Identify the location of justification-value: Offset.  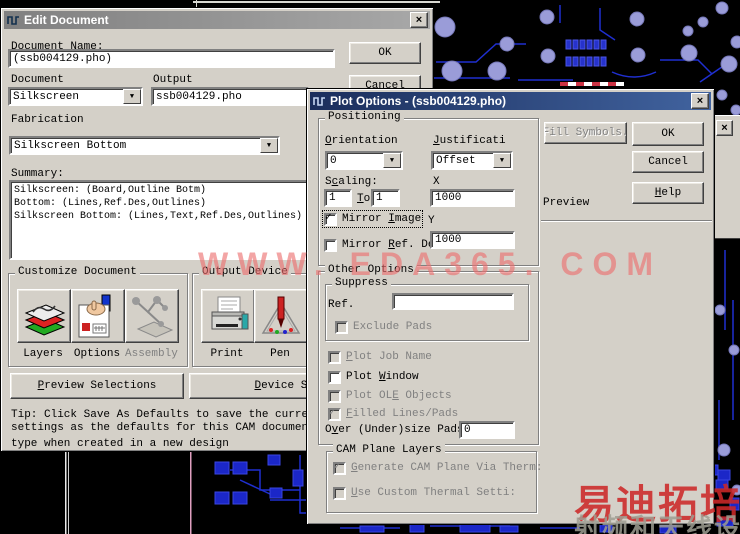
(456, 160).